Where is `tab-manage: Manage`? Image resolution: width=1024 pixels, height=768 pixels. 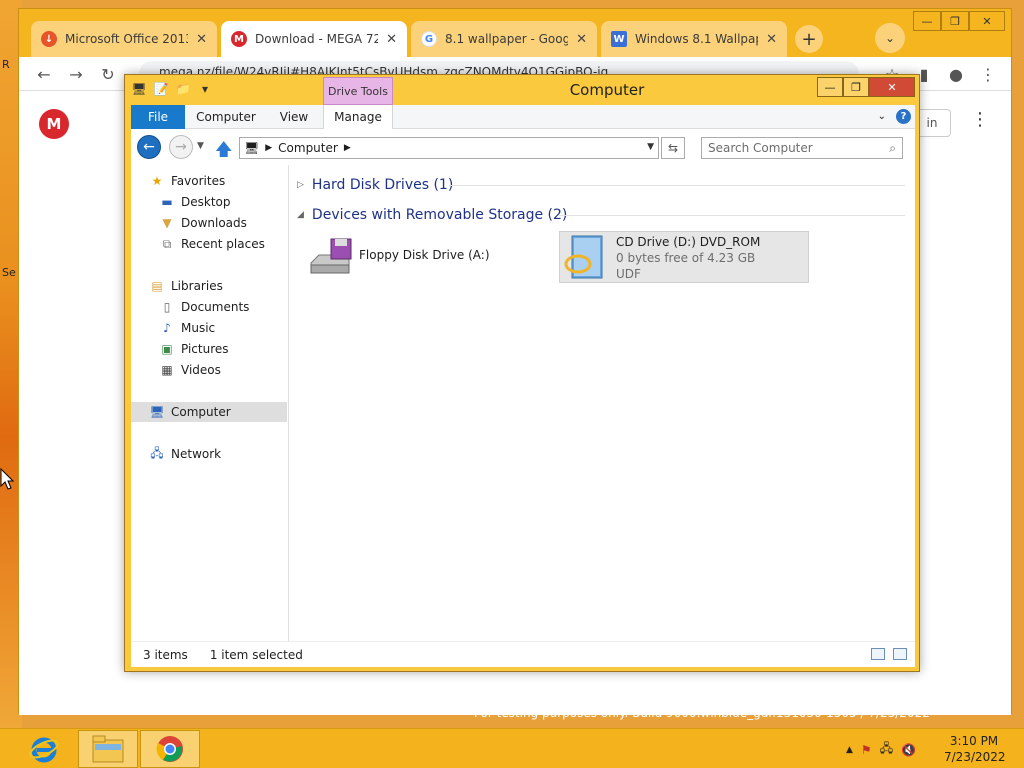
tab-manage: Manage is located at coordinates (358, 117).